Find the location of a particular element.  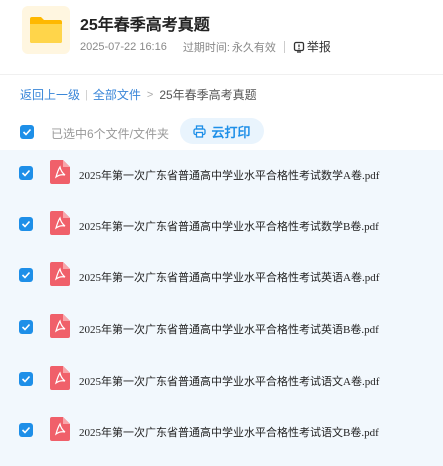

file-name: 2025年第一次广东省普通高中学业水平合格性考试数学B卷.pdf is located at coordinates (229, 226).